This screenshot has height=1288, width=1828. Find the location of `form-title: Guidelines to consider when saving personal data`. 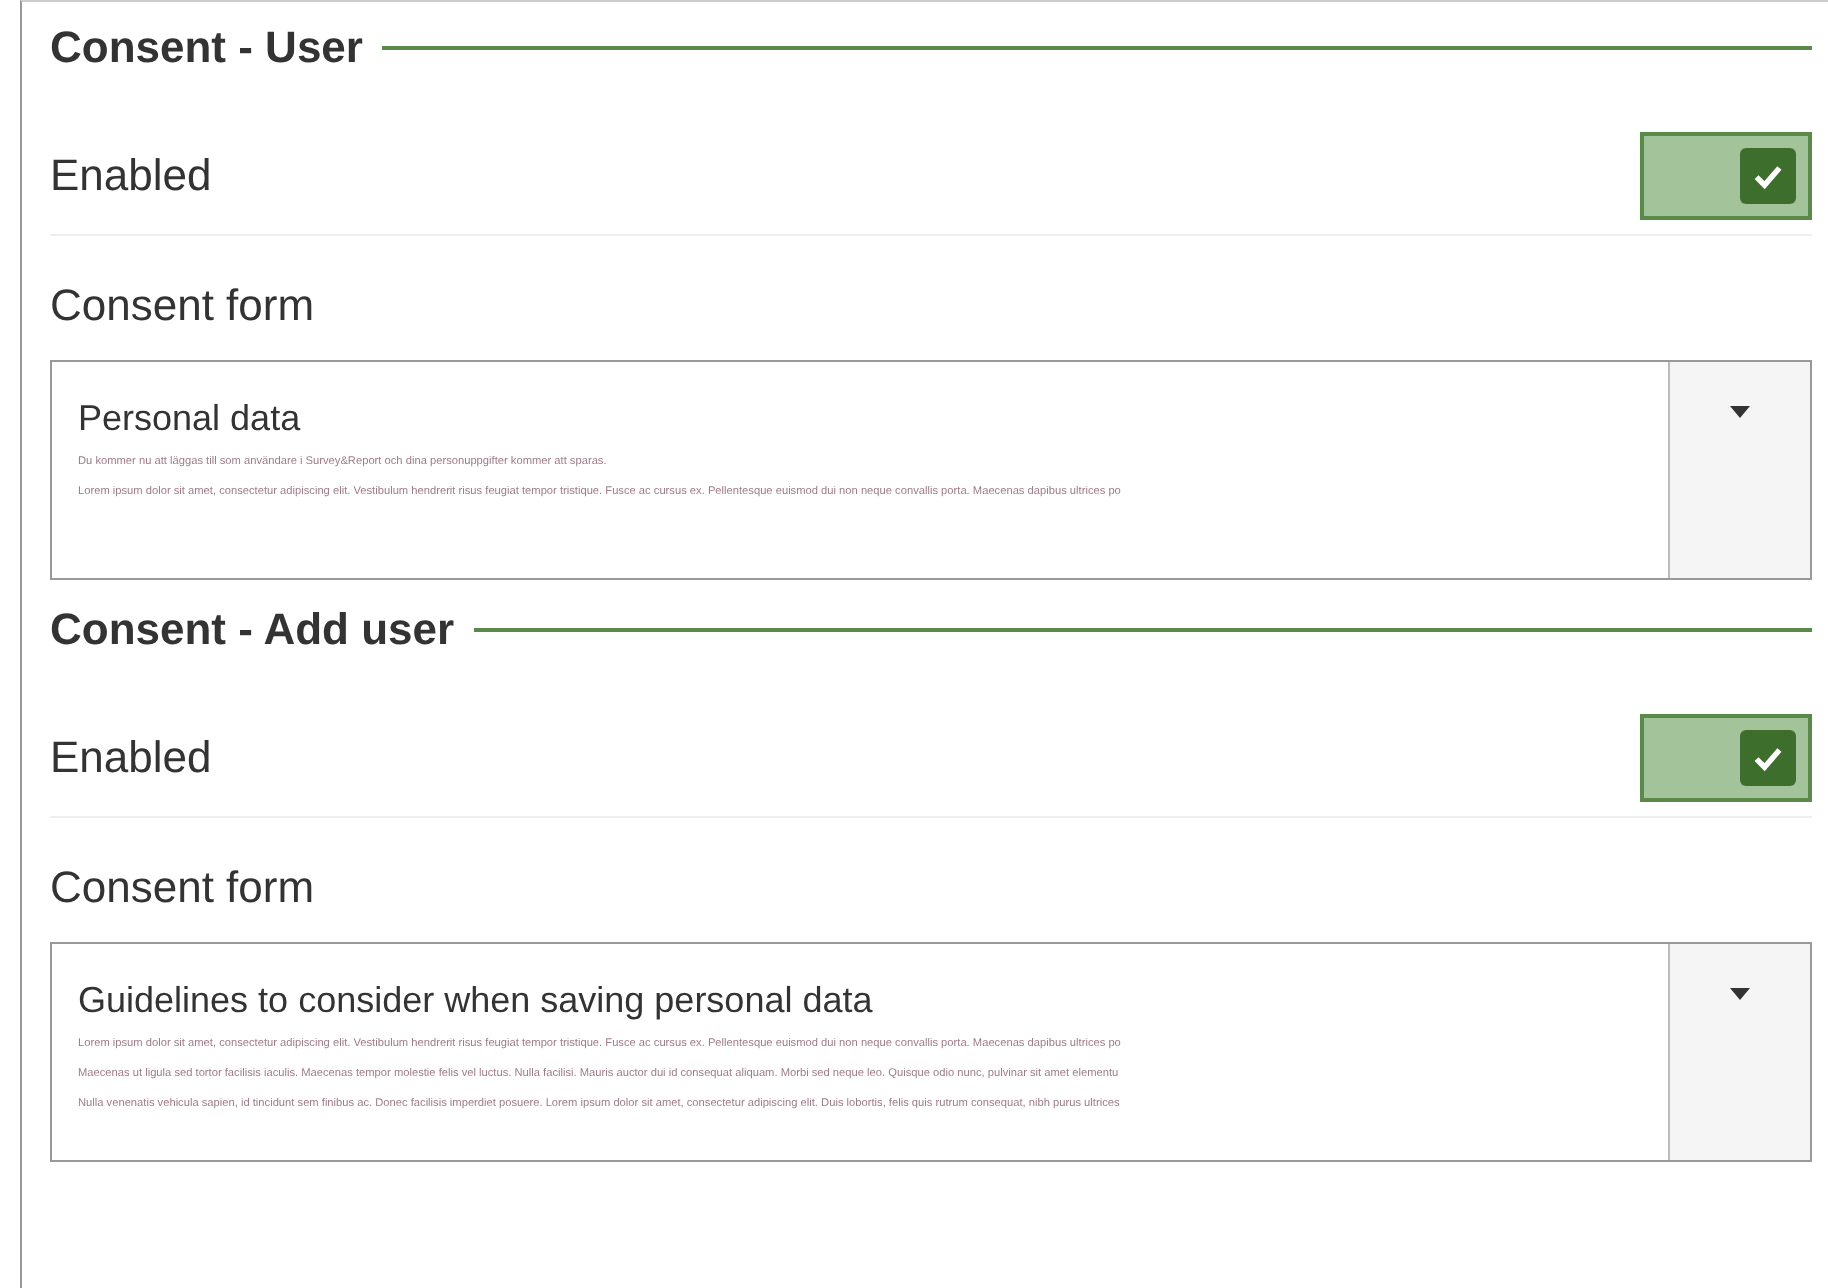

form-title: Guidelines to consider when saving personal data is located at coordinates (476, 1001).